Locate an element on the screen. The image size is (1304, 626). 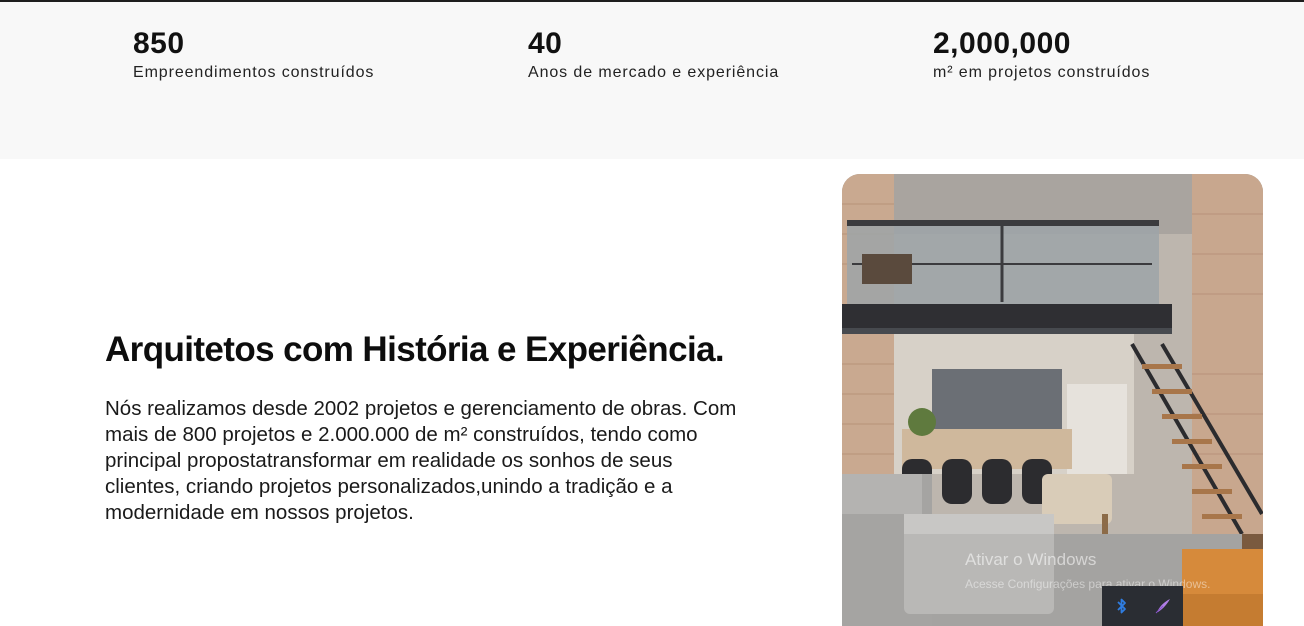
about-title: Arquitetos com História e Experiência. is located at coordinates (415, 349).